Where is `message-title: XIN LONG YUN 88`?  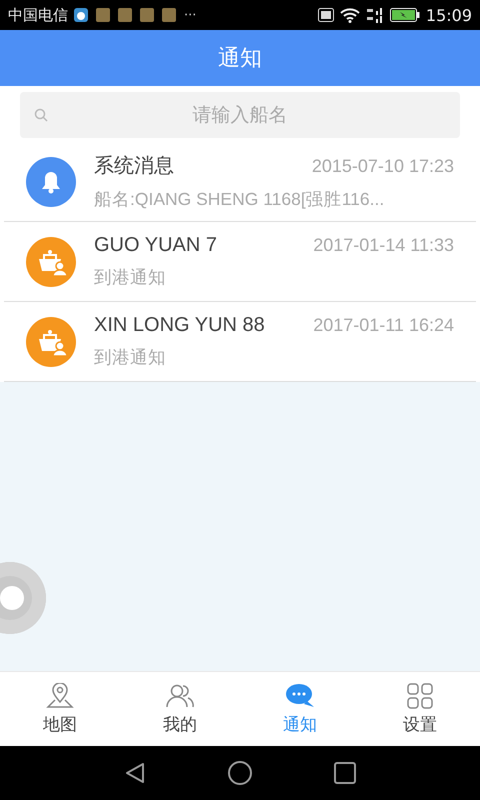 message-title: XIN LONG YUN 88 is located at coordinates (179, 325).